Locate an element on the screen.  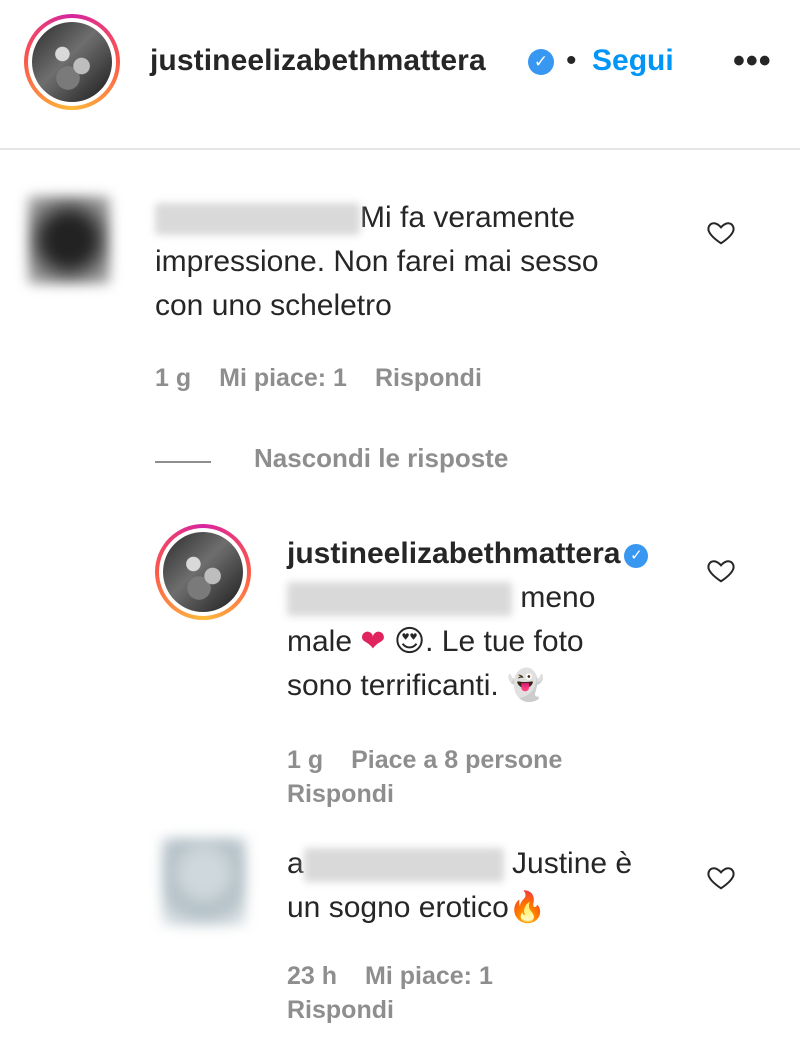
hide-replies-button: Nascondi le risposte is located at coordinates (381, 458).